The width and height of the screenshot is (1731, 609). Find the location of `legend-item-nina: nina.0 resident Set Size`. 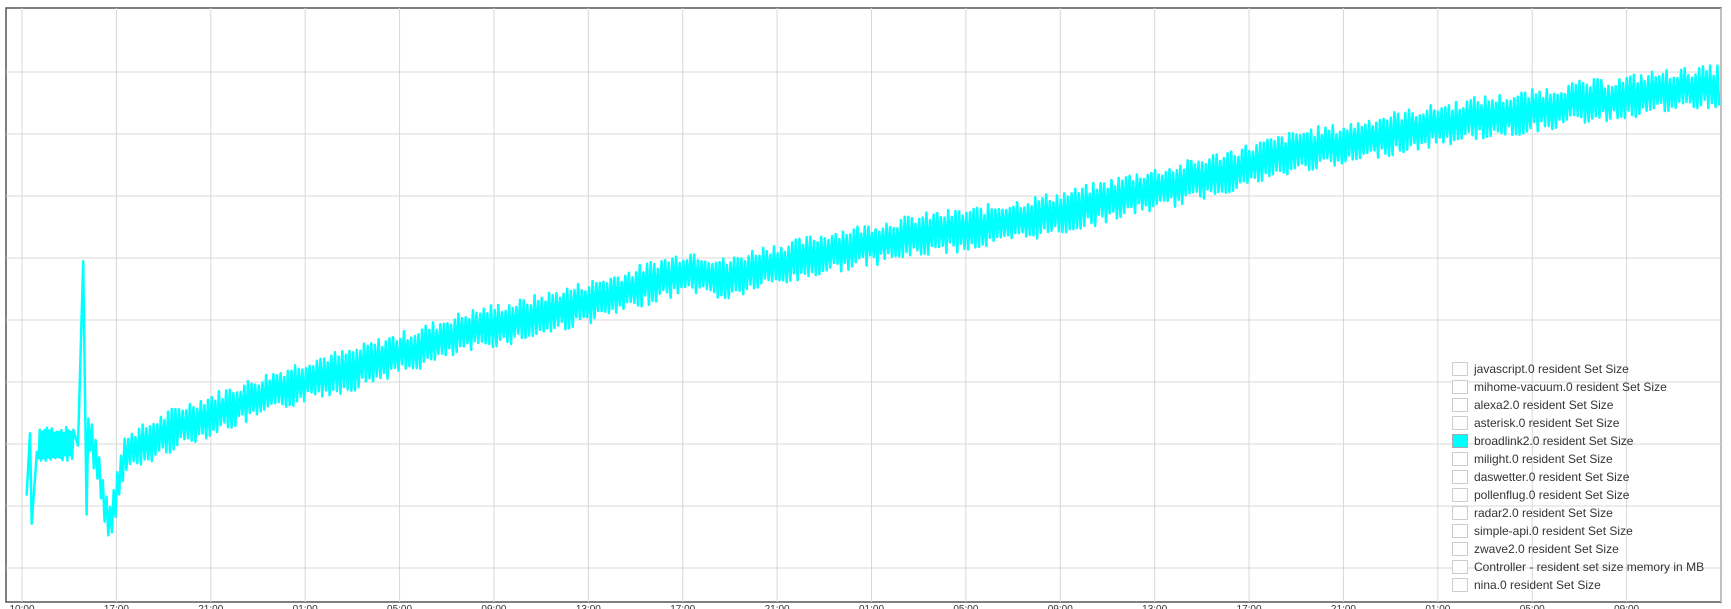

legend-item-nina: nina.0 resident Set Size is located at coordinates (1587, 585).